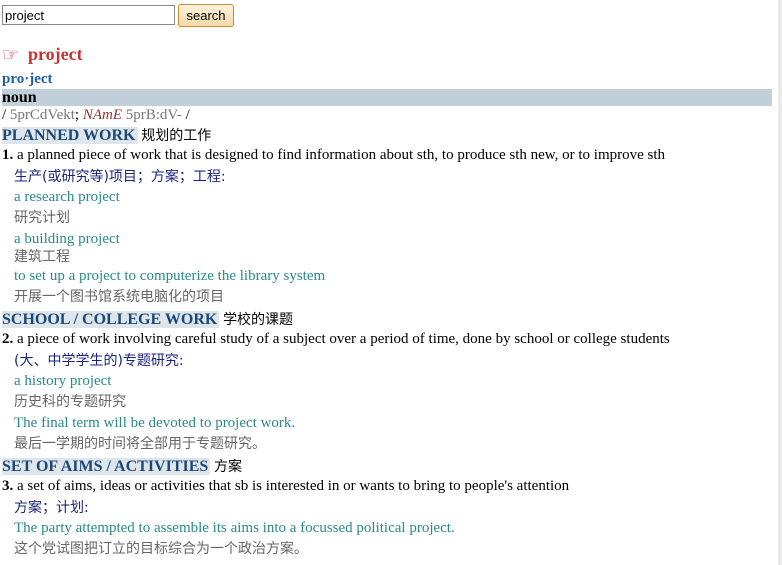 The height and width of the screenshot is (565, 782). What do you see at coordinates (88, 15) in the screenshot?
I see `search-input` at bounding box center [88, 15].